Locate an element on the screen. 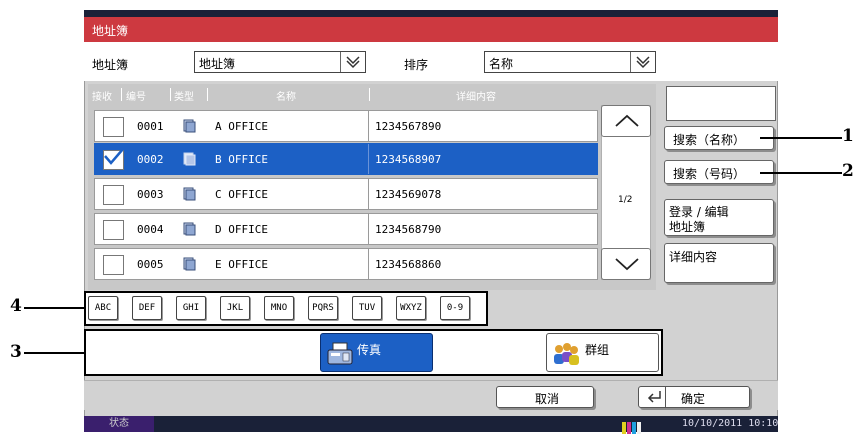 The height and width of the screenshot is (438, 856). callout-2: 2 is located at coordinates (848, 171).